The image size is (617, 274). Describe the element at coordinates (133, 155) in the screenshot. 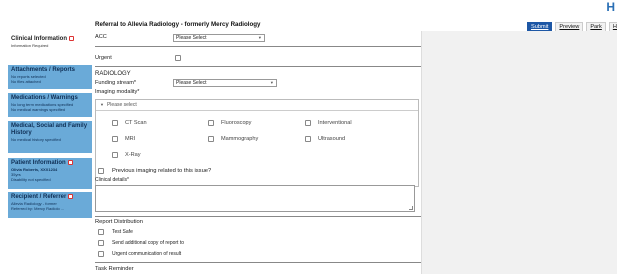

I see `xray-label: X-Ray` at that location.